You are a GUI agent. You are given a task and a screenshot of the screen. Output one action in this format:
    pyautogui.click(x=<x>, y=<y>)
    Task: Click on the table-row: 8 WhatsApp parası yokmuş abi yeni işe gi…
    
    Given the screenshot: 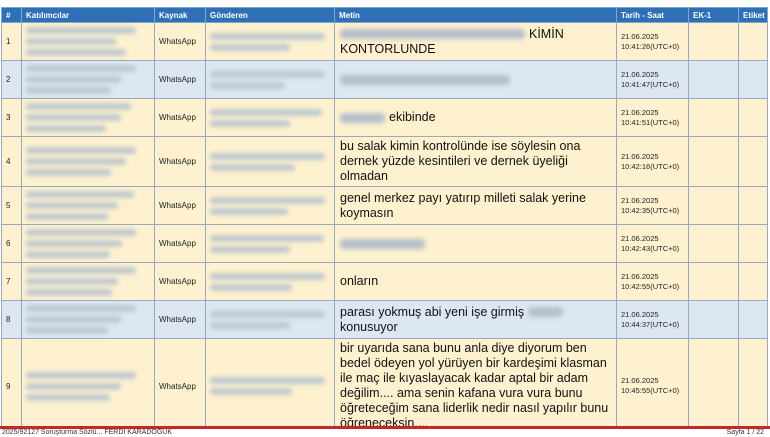 What is the action you would take?
    pyautogui.click(x=384, y=319)
    